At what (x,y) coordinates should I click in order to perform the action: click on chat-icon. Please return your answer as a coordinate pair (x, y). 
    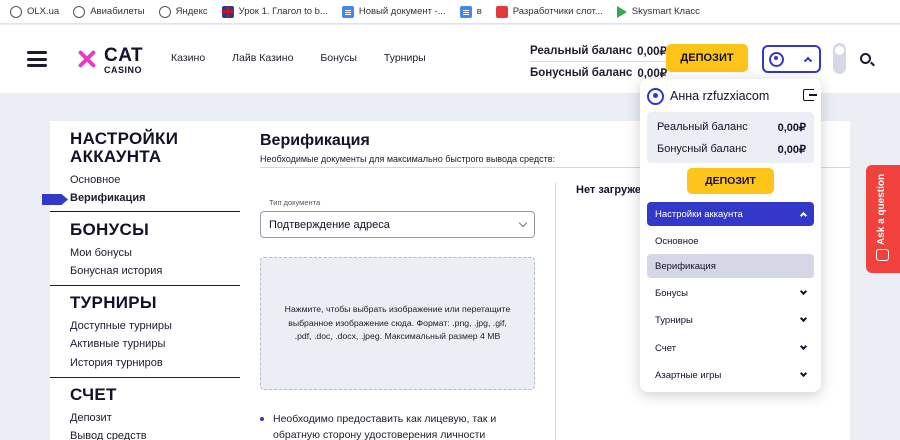
    Looking at the image, I should click on (882, 255).